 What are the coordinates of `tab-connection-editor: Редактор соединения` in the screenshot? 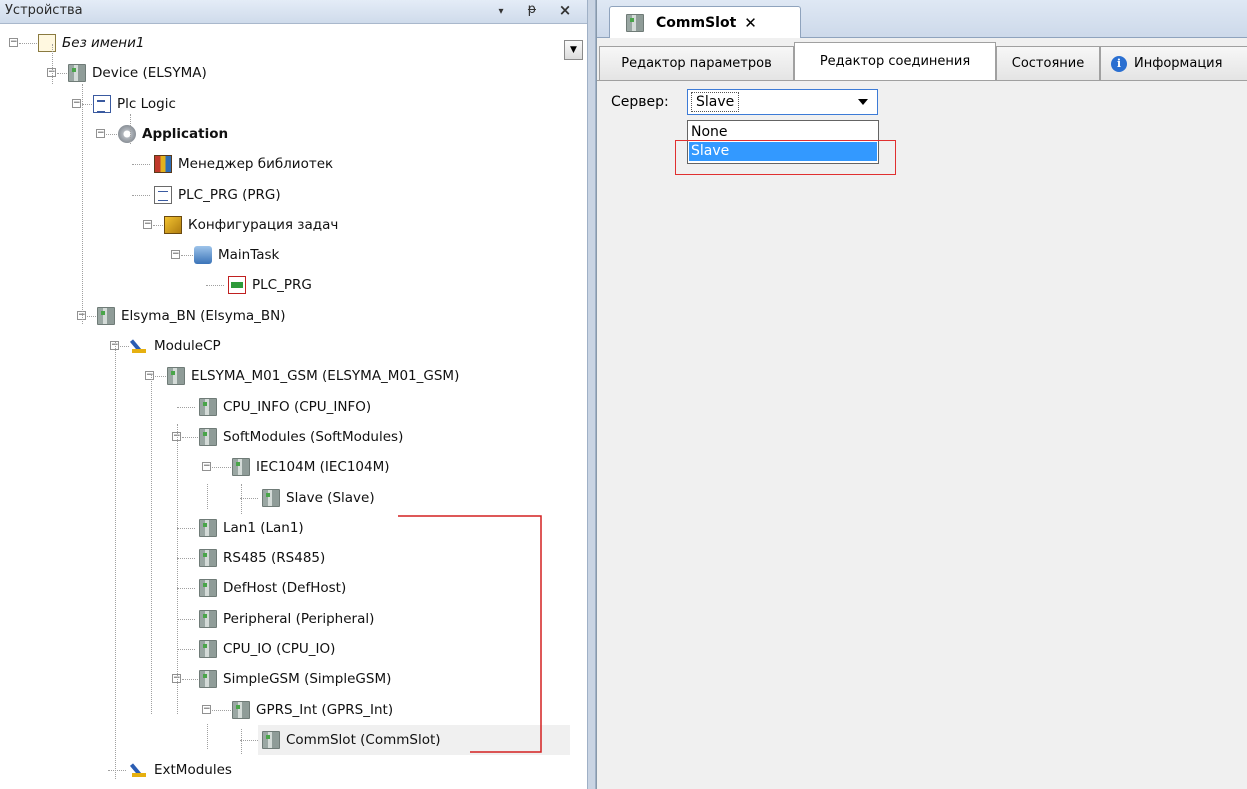 It's located at (895, 61).